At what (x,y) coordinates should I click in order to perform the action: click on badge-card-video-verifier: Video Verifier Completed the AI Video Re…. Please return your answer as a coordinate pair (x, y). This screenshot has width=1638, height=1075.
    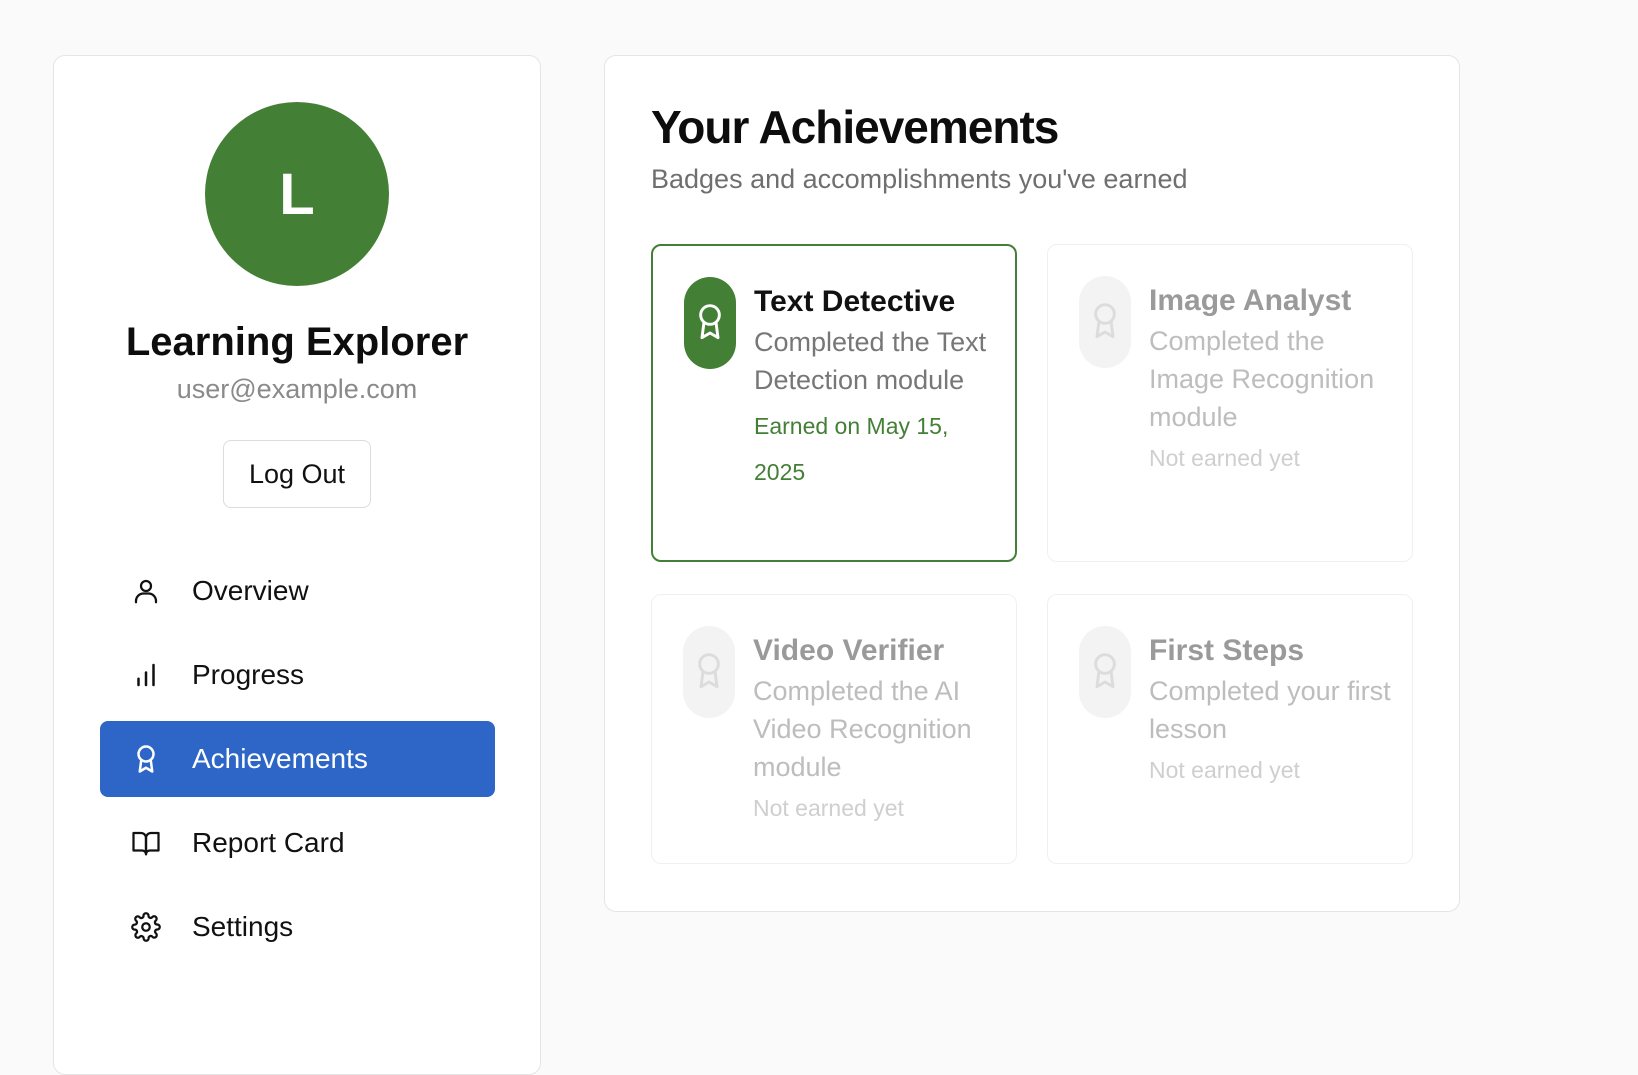
    Looking at the image, I should click on (834, 729).